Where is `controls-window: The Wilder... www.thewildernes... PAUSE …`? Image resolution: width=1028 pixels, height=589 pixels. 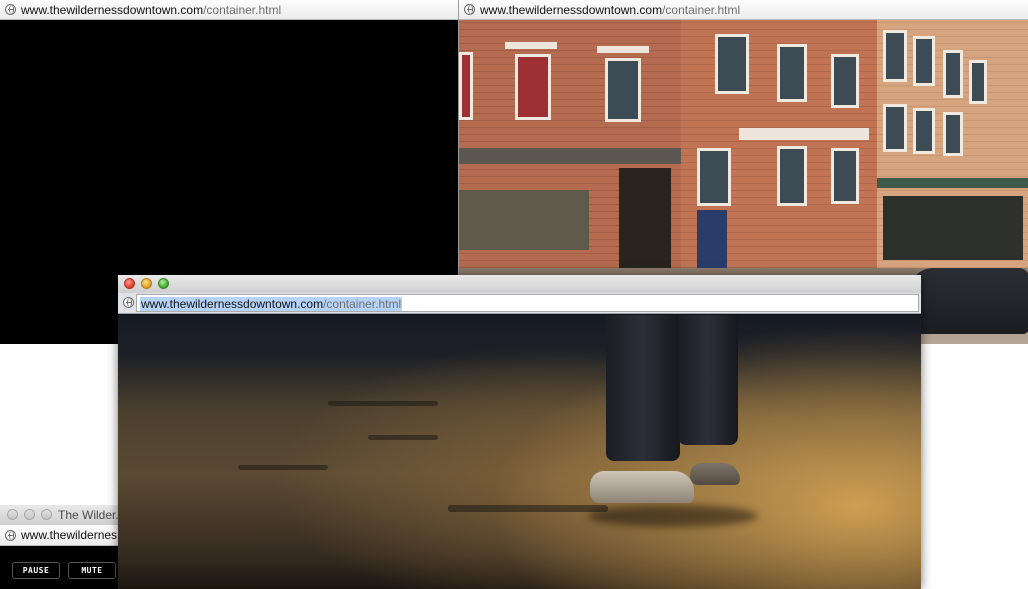 controls-window: The Wilder... www.thewildernes... PAUSE … is located at coordinates (59, 547).